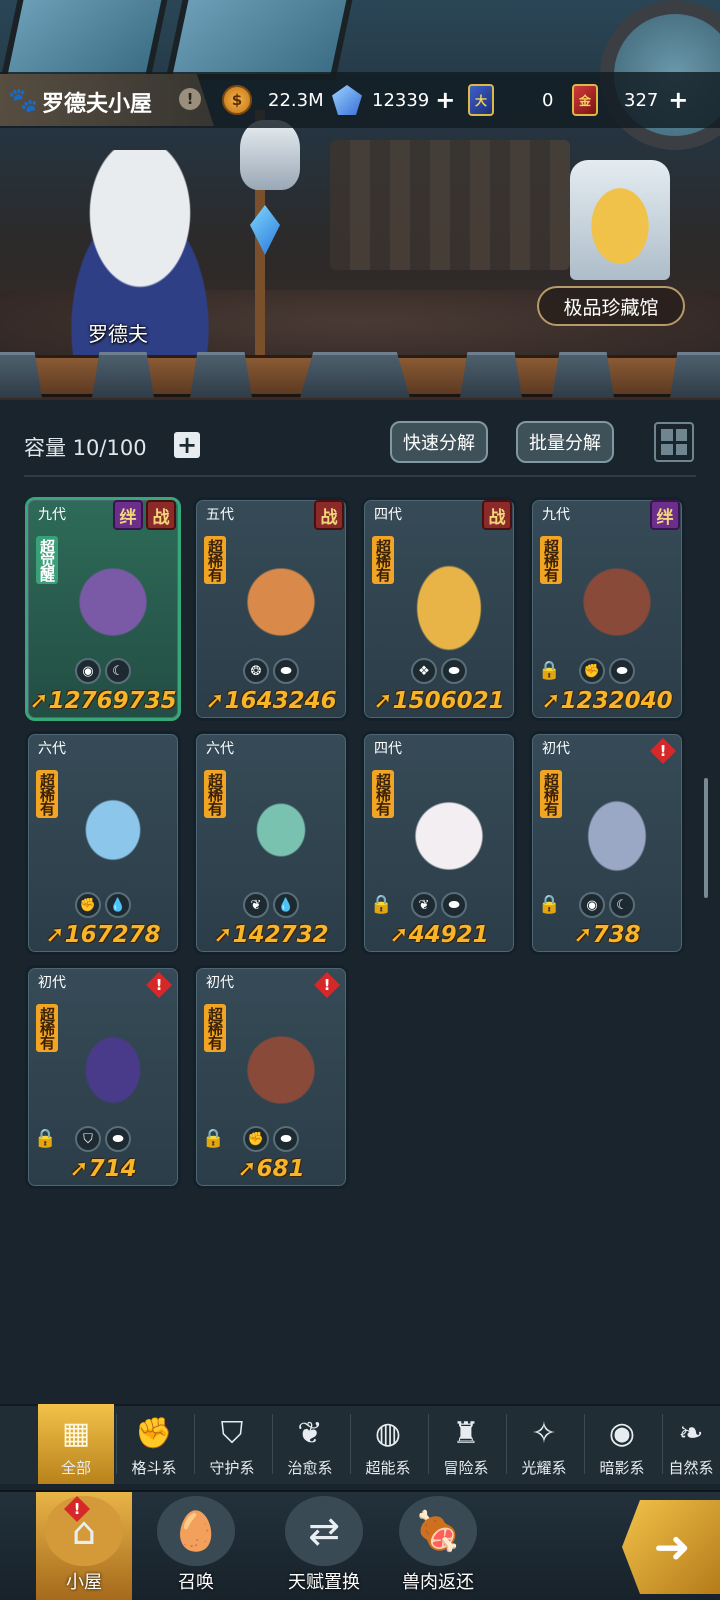 This screenshot has height=1600, width=720. Describe the element at coordinates (324, 1582) in the screenshot. I see `nav-label: 天赋置换` at that location.